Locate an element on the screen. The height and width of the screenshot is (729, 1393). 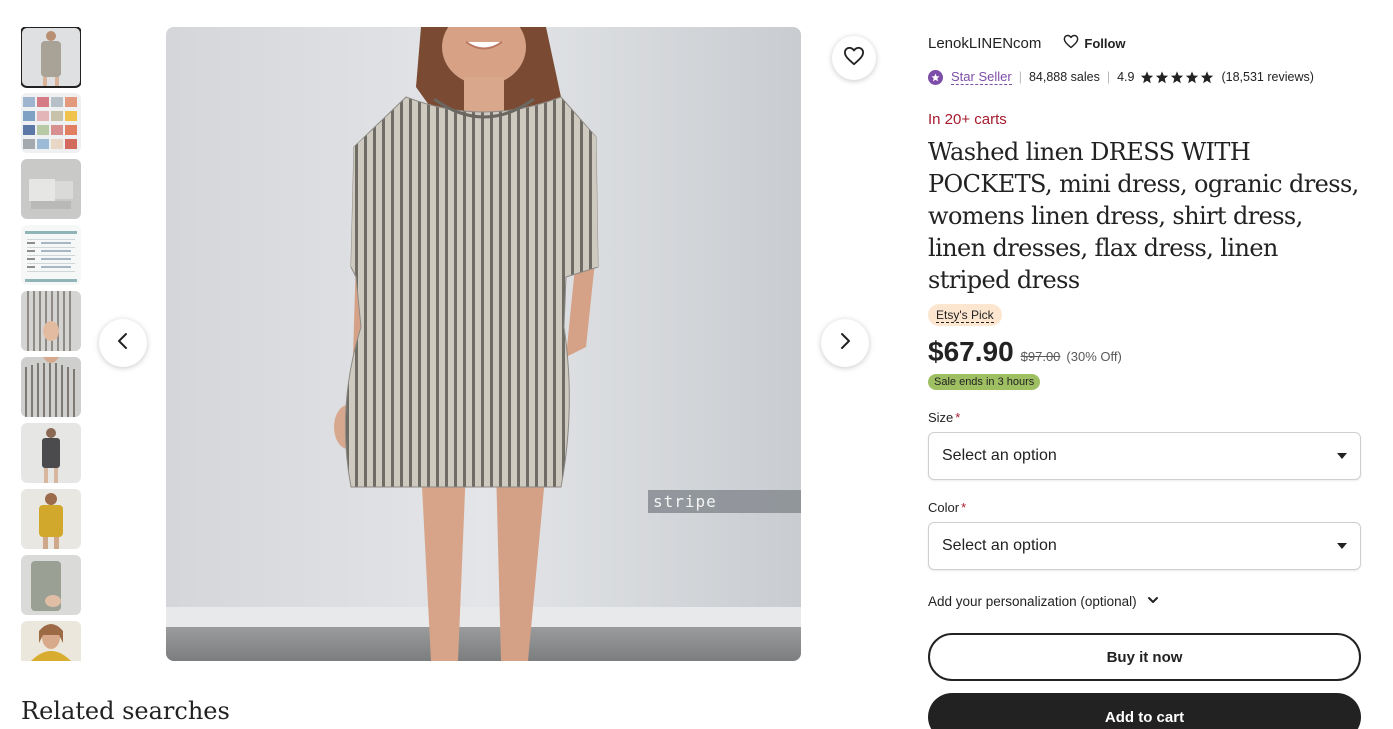
size-select-value: Select an option is located at coordinates (999, 455).